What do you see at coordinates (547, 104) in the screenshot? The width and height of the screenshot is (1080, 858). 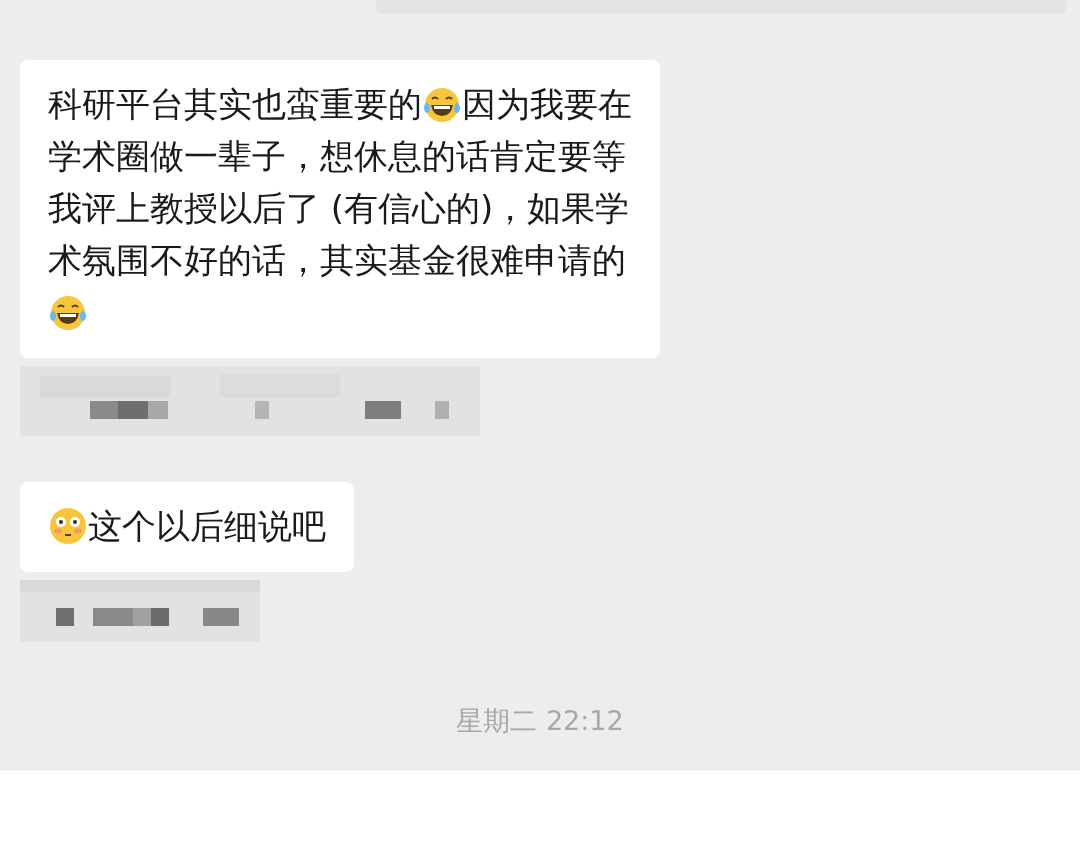 I see `message-text: 因为我要在` at bounding box center [547, 104].